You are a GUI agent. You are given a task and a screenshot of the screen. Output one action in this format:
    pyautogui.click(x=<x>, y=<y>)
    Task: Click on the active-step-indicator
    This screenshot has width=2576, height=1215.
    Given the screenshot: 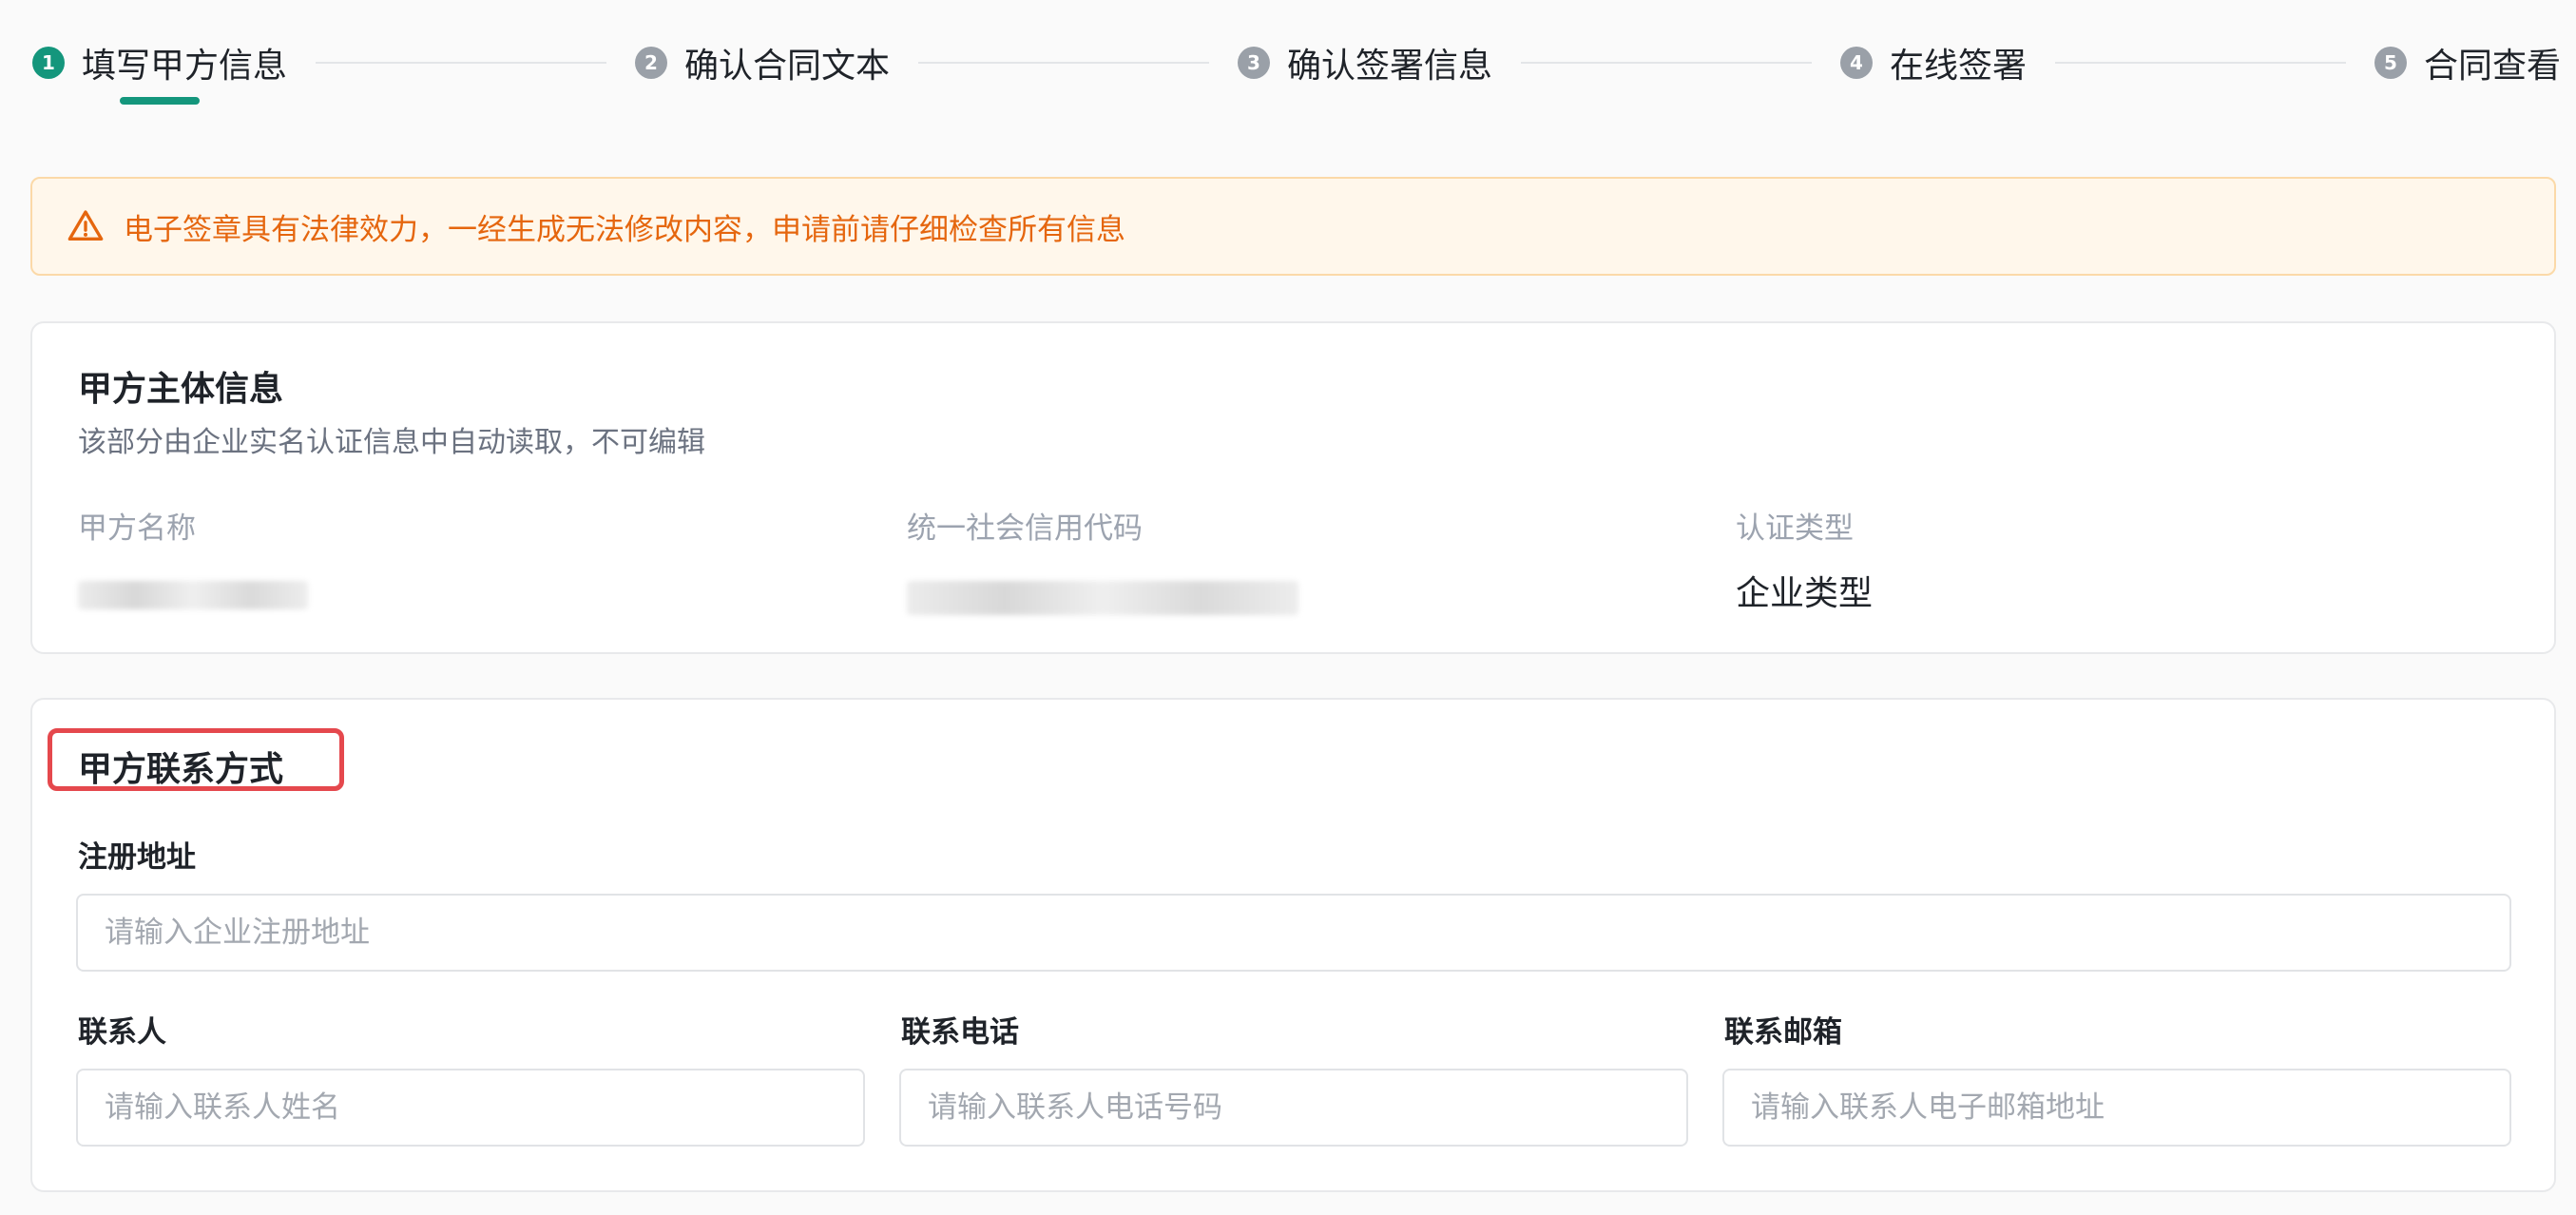 What is the action you would take?
    pyautogui.click(x=160, y=101)
    